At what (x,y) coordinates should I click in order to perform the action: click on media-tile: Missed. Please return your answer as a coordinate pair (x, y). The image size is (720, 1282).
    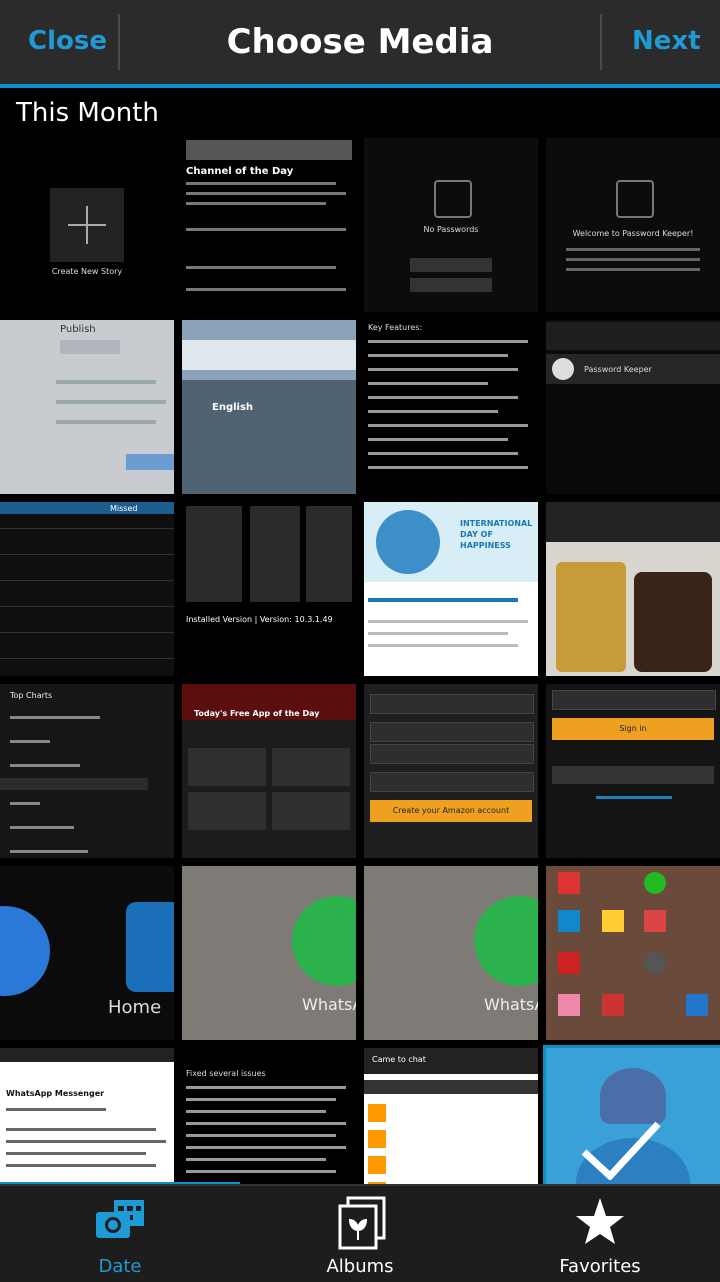
    Looking at the image, I should click on (87, 589).